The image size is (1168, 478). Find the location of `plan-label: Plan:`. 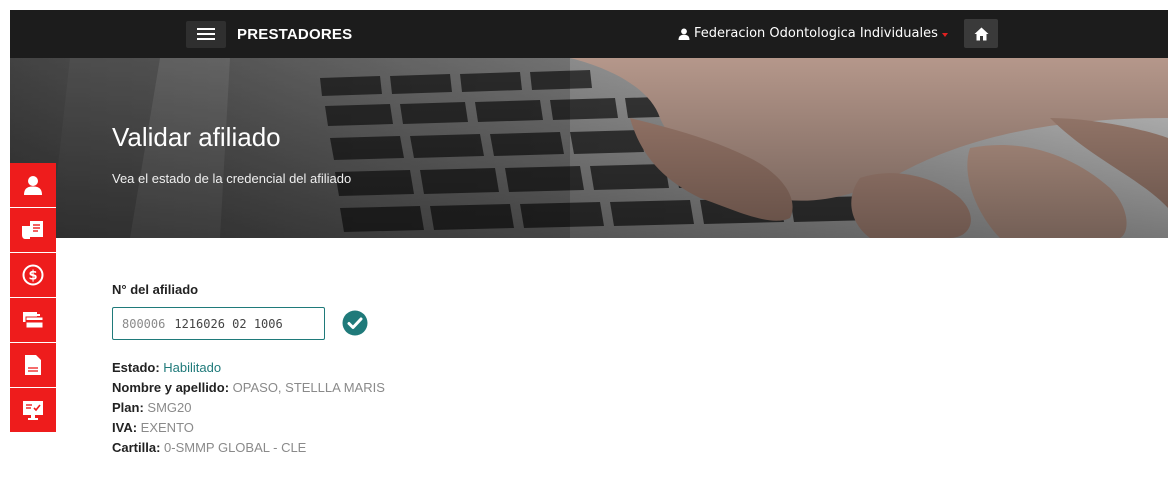

plan-label: Plan: is located at coordinates (128, 407).